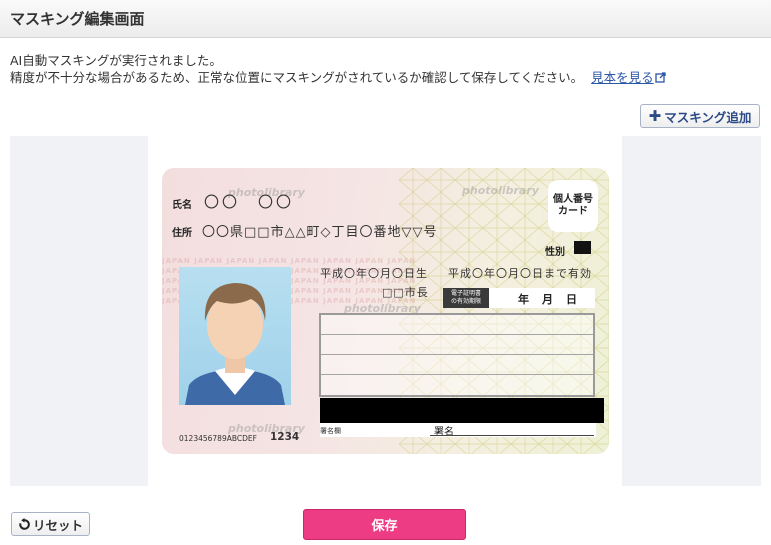 This screenshot has height=545, width=771. I want to click on signature-underline, so click(512, 435).